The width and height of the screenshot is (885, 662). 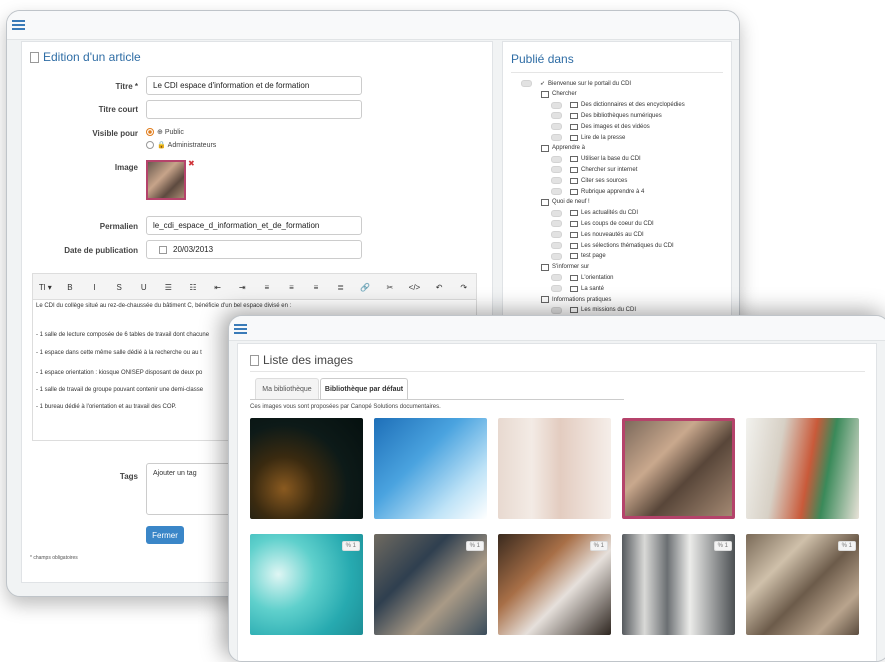 What do you see at coordinates (545, 267) in the screenshot?
I see `folder-icon` at bounding box center [545, 267].